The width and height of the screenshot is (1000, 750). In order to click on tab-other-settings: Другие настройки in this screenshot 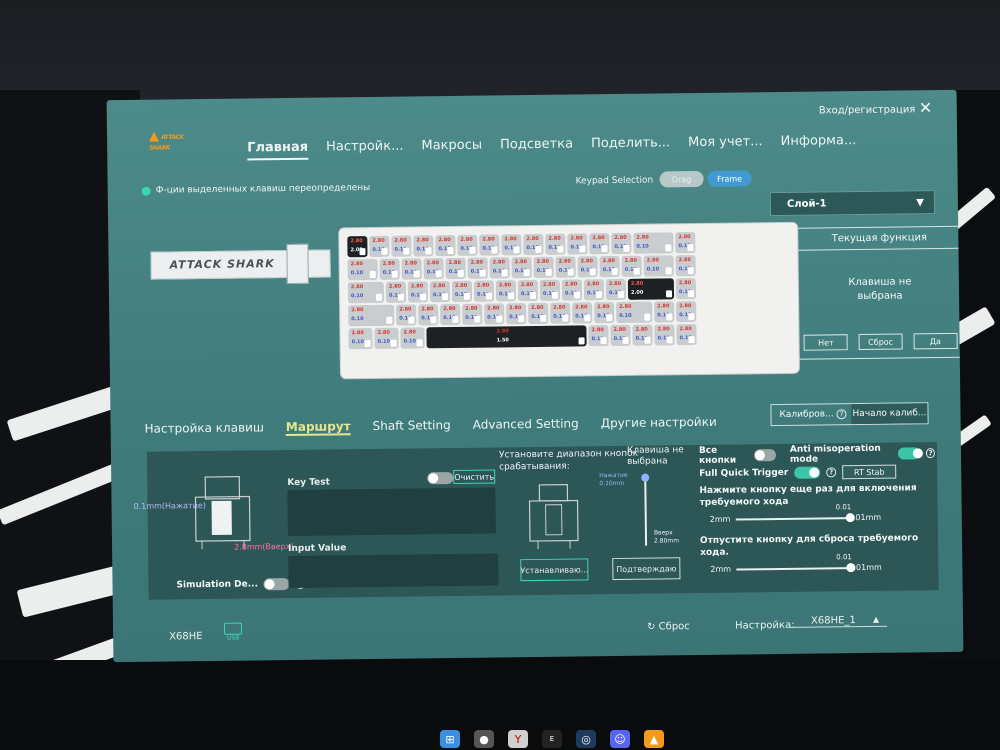, I will do `click(659, 423)`.